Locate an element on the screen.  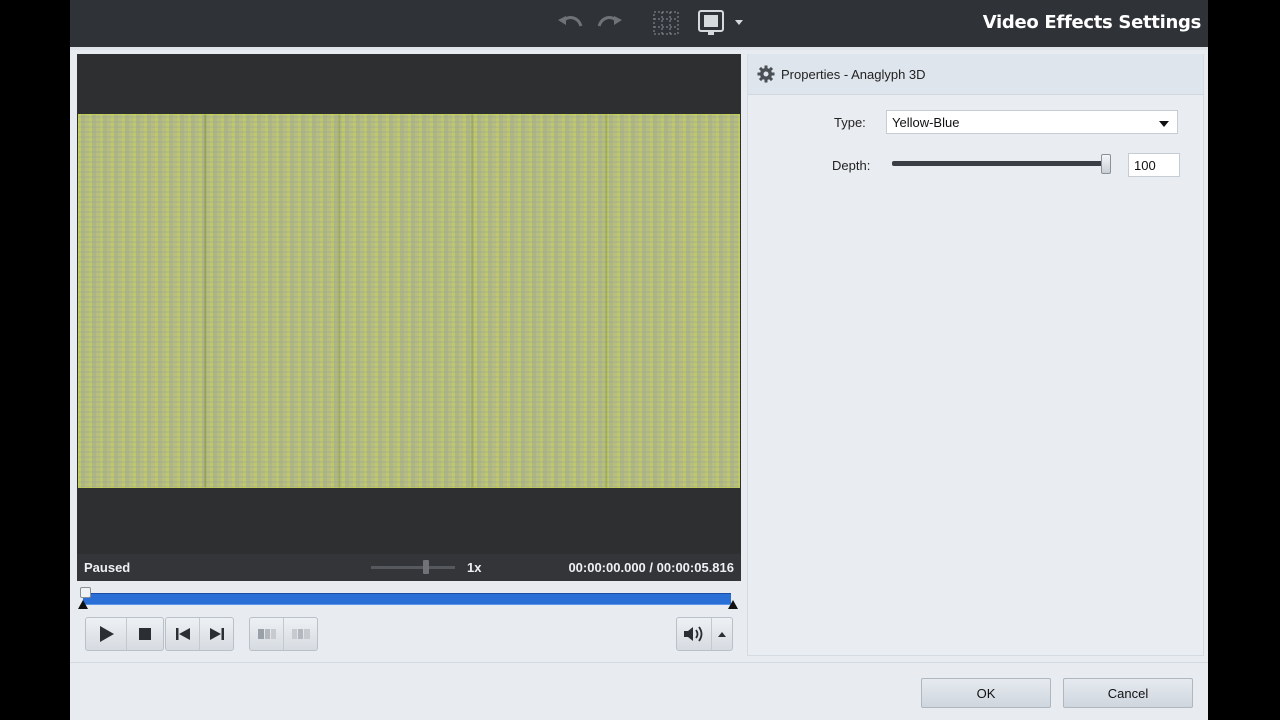
toolbar-divider is located at coordinates (639, 48).